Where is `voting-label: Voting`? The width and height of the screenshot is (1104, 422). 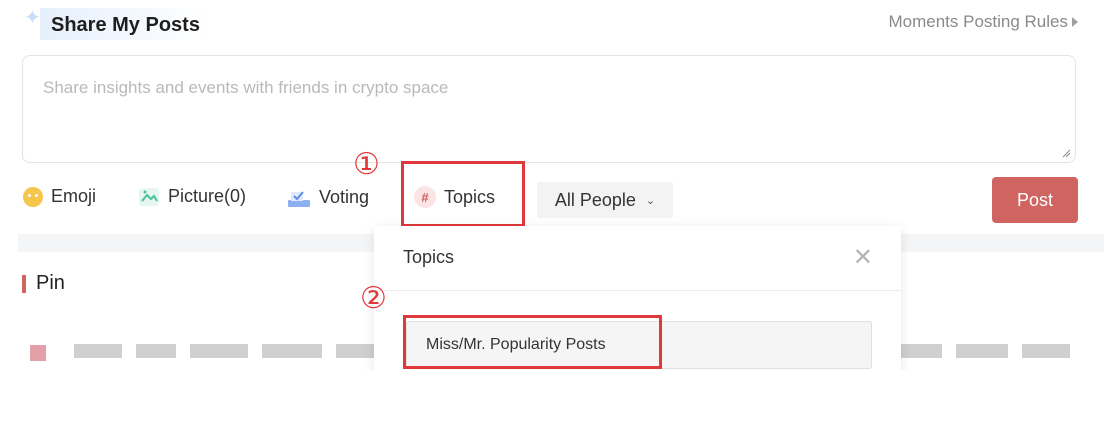 voting-label: Voting is located at coordinates (344, 196).